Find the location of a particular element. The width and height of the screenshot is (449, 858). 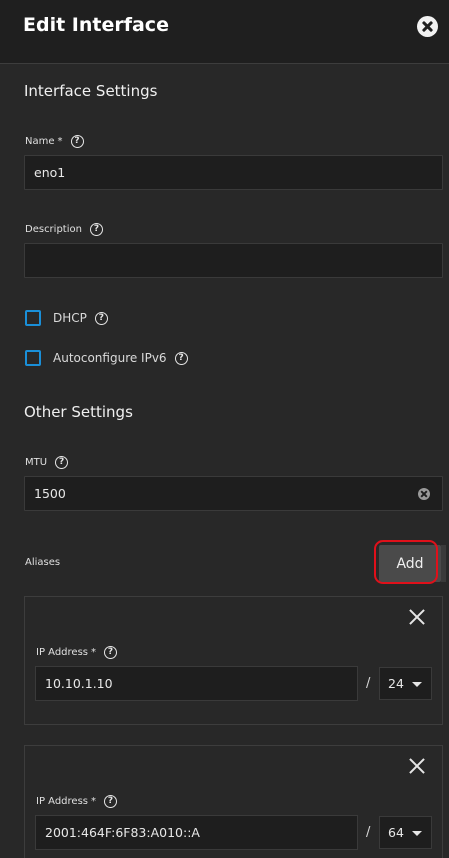

close-icon is located at coordinates (427, 26).